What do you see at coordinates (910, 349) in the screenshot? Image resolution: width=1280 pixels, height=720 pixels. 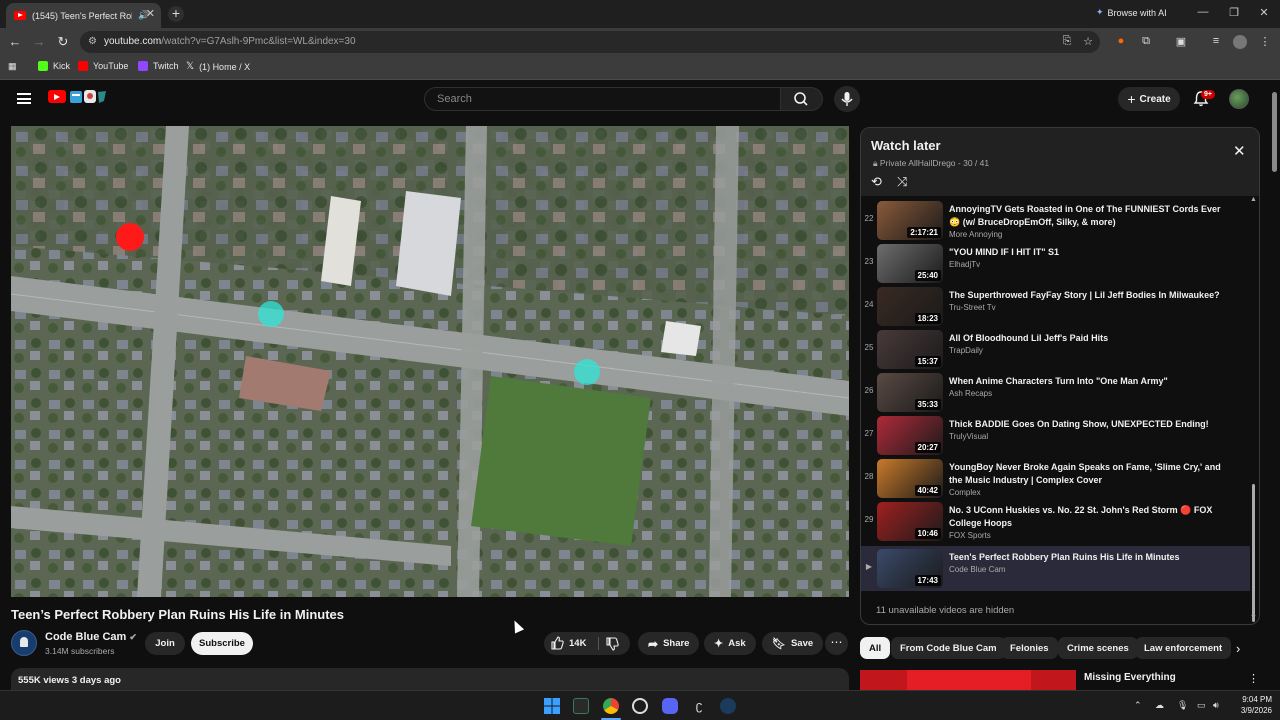 I see `playlist-item-thumbnail: 15:37` at bounding box center [910, 349].